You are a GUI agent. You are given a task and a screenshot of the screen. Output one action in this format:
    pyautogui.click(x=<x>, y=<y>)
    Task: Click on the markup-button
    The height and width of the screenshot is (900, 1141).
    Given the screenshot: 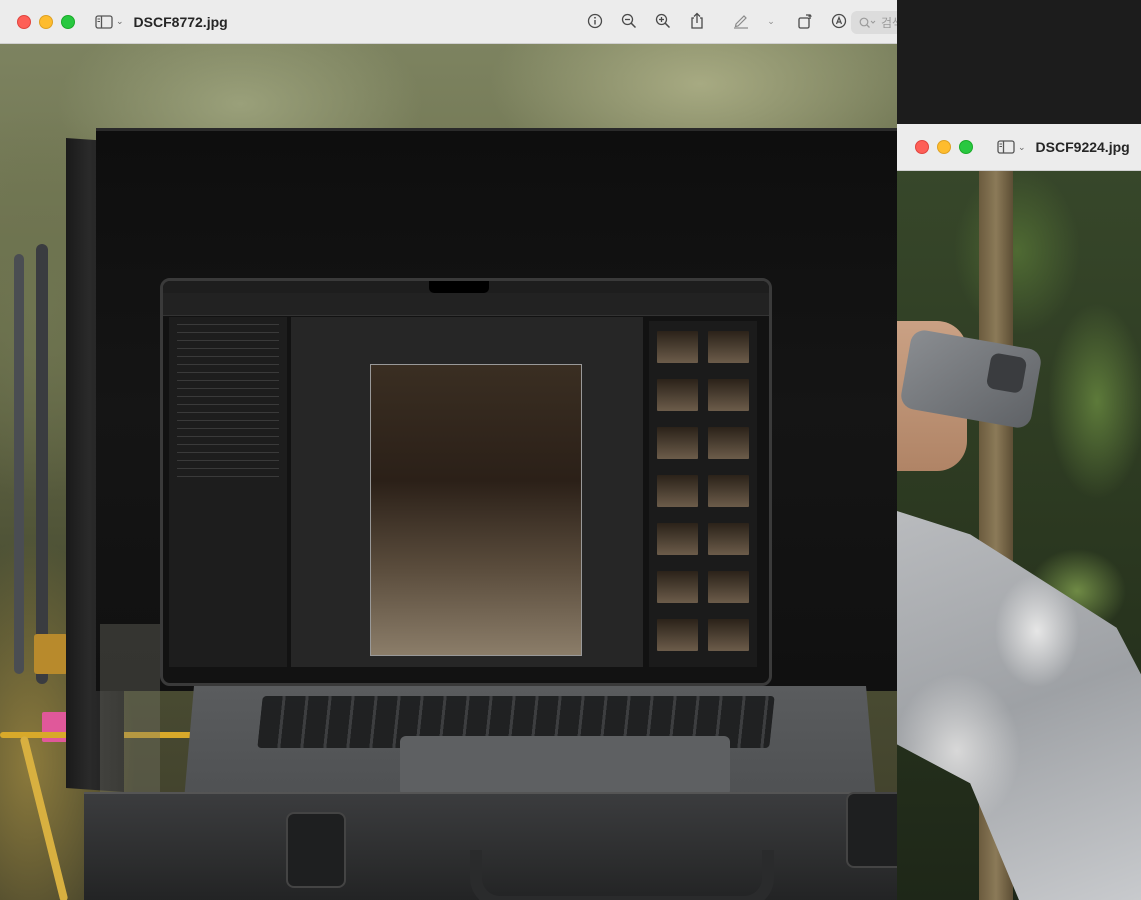 What is the action you would take?
    pyautogui.click(x=741, y=21)
    